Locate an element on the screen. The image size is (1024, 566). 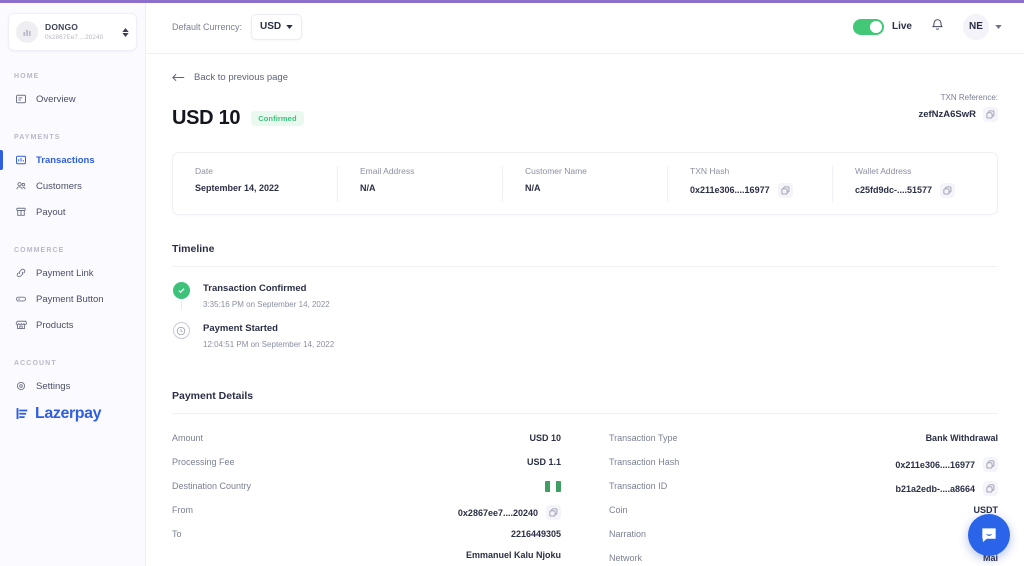
back-to-previous-page-link: Back to previous page is located at coordinates (585, 77).